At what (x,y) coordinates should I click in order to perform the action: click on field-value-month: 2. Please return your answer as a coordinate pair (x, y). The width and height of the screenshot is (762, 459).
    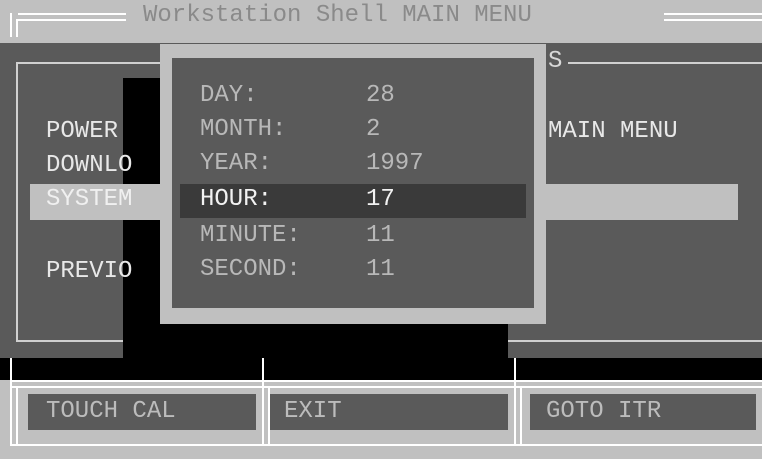
    Looking at the image, I should click on (373, 130).